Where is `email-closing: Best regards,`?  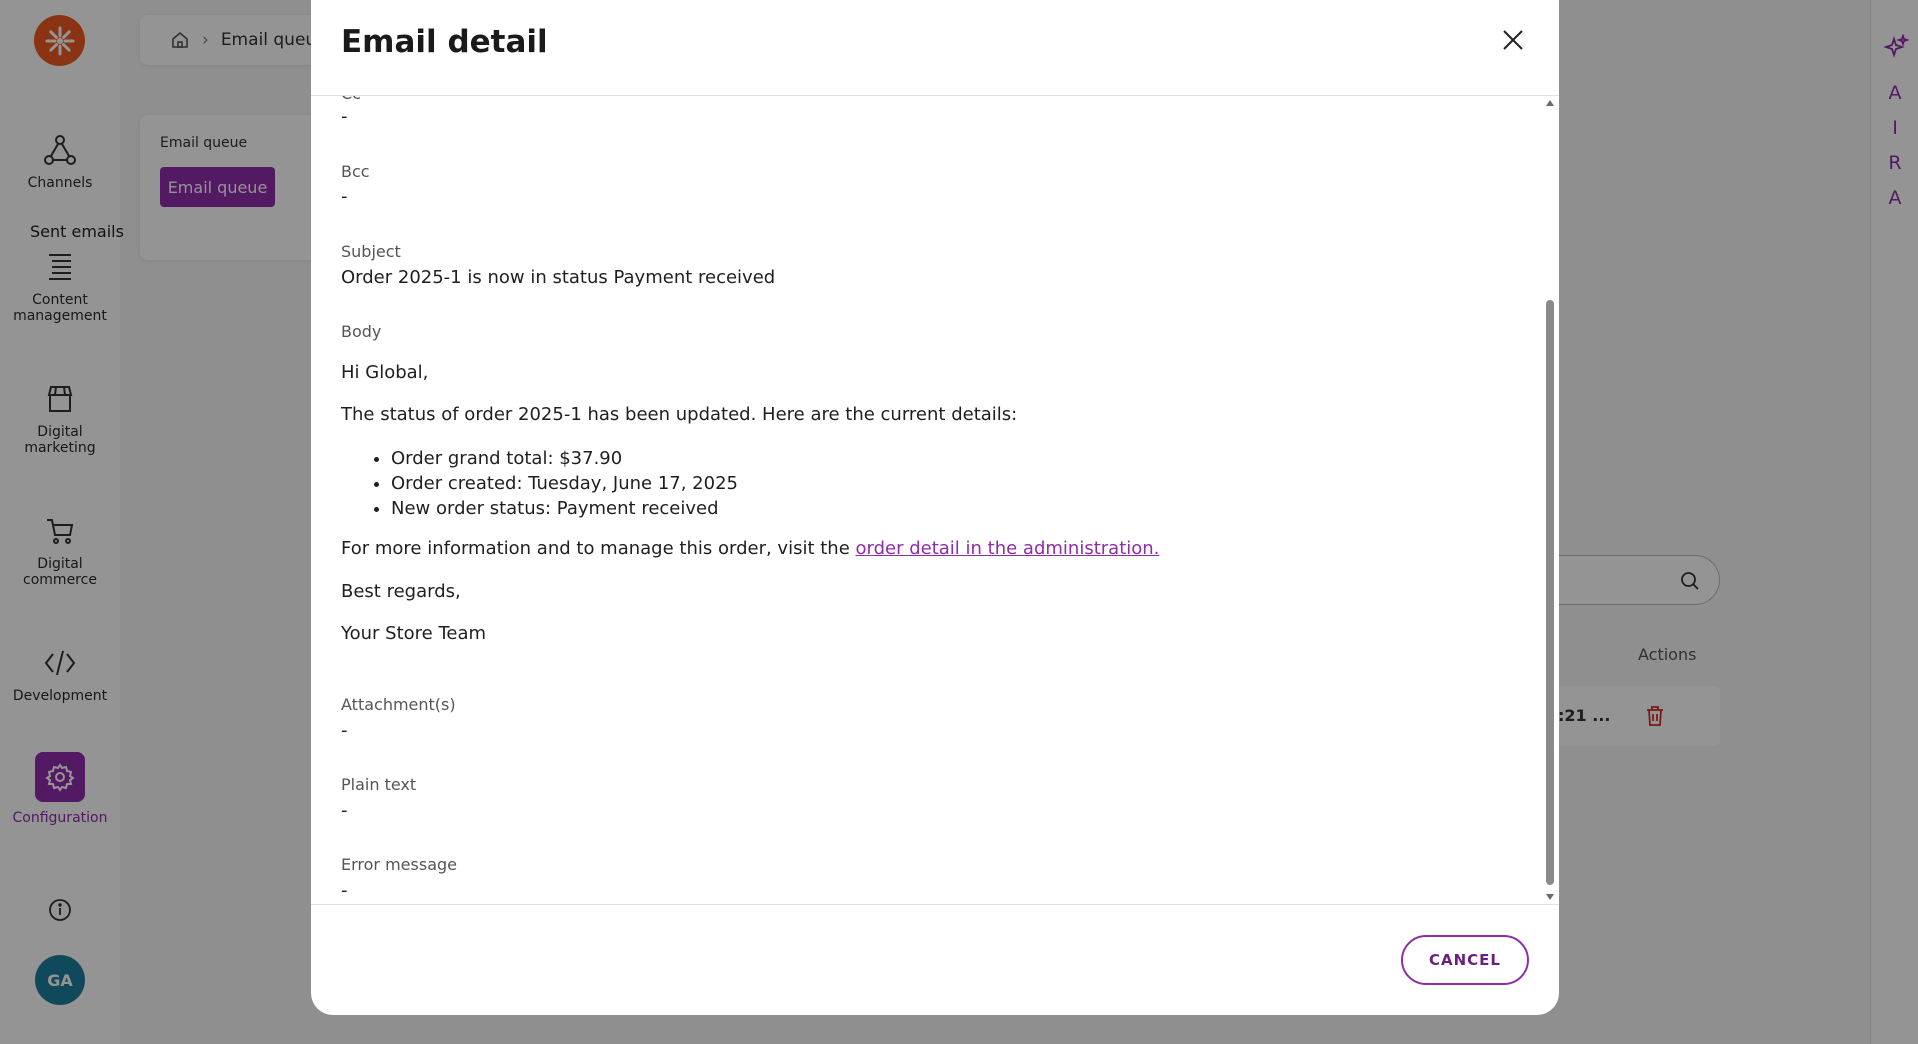
email-closing: Best regards, is located at coordinates (401, 591).